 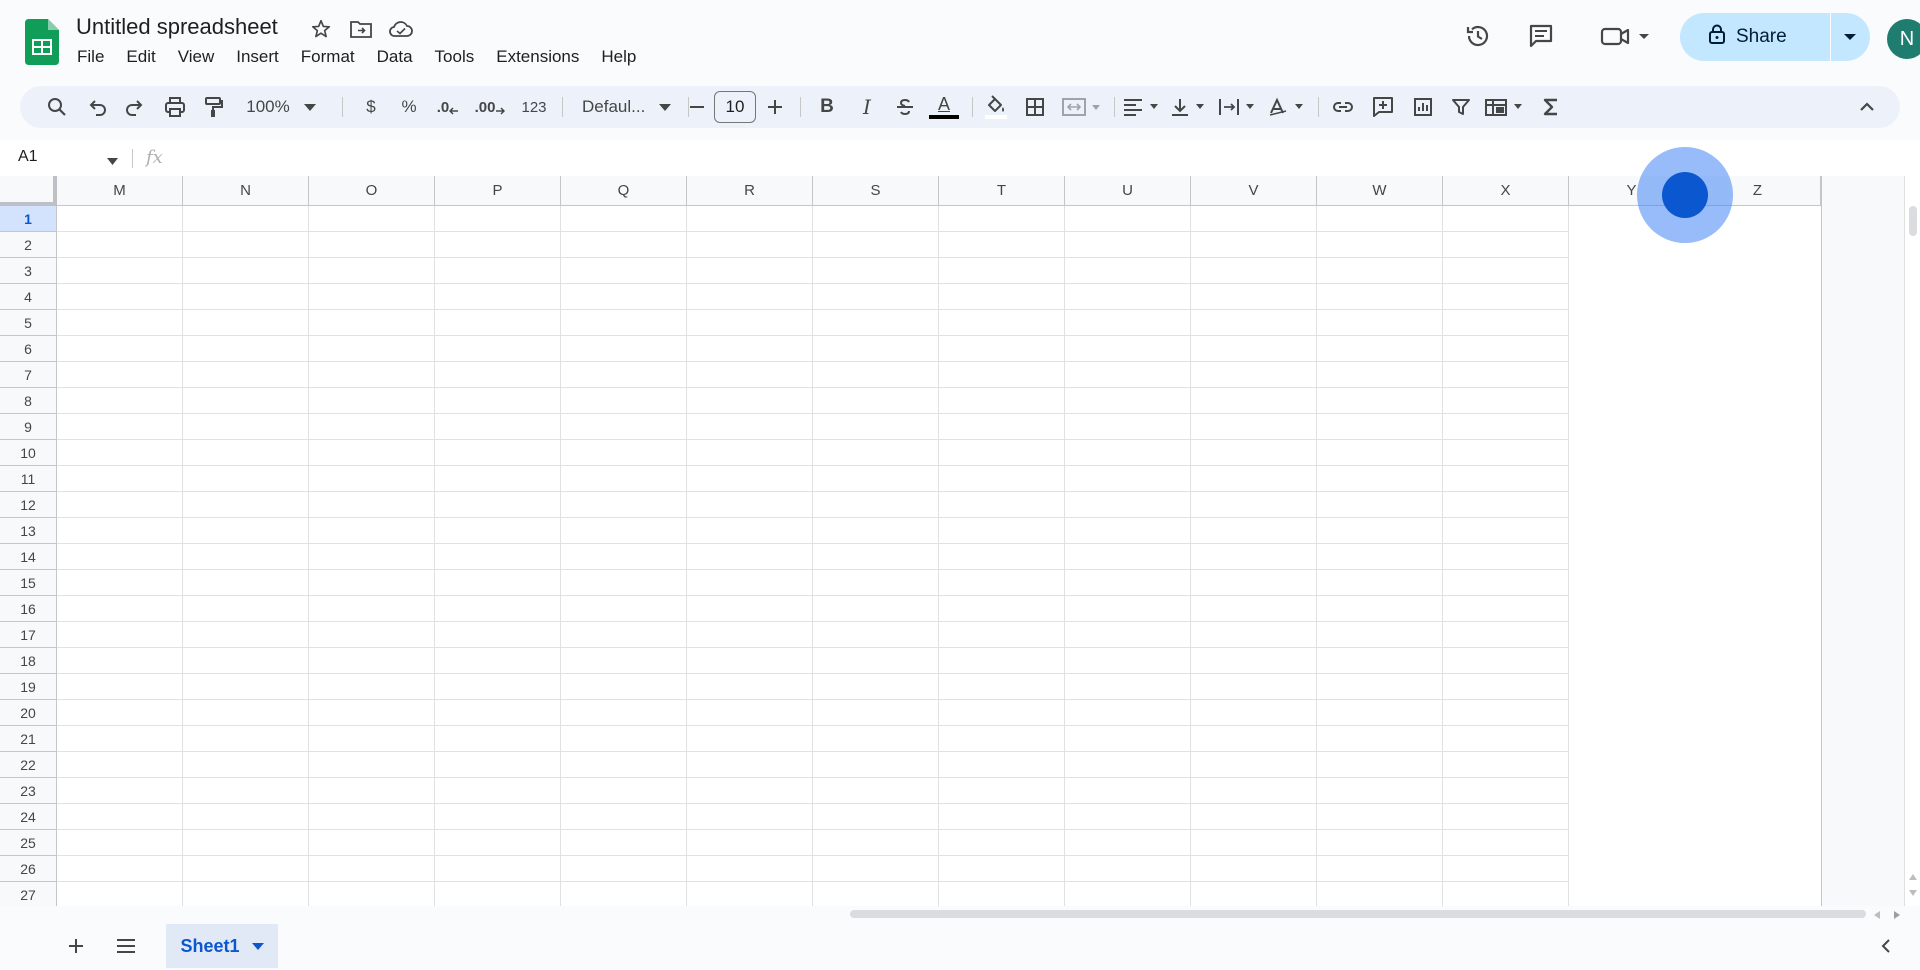 What do you see at coordinates (372, 191) in the screenshot?
I see `column-header: O` at bounding box center [372, 191].